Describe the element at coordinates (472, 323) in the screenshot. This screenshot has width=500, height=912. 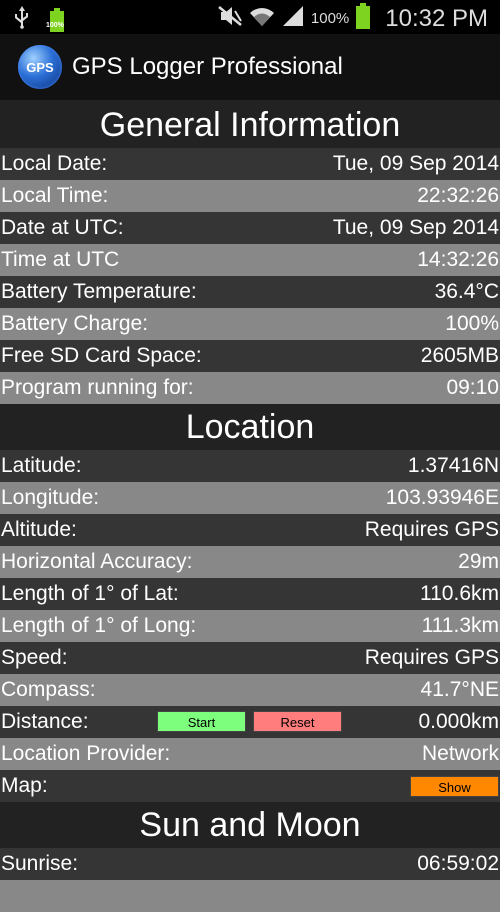
I see `row-value: 100%` at that location.